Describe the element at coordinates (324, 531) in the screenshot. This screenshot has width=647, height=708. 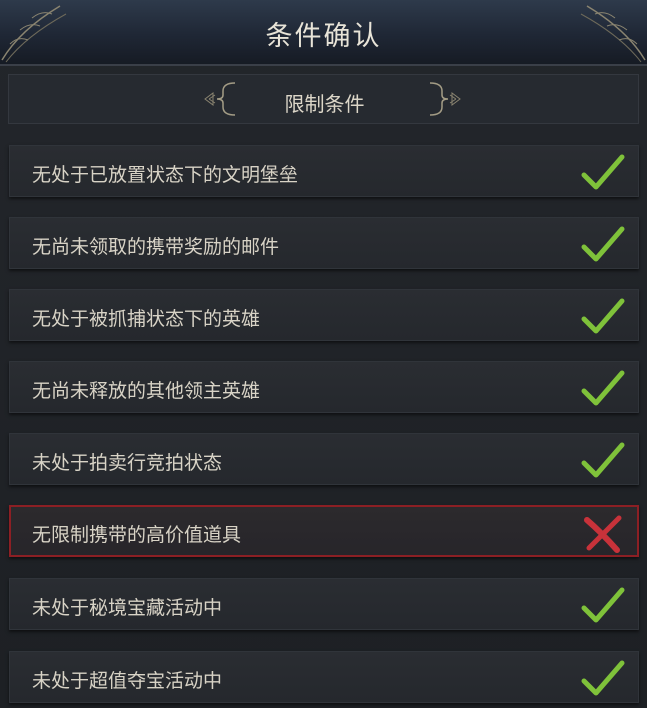
I see `condition-row-failed: 无限制携带的高价值道具` at that location.